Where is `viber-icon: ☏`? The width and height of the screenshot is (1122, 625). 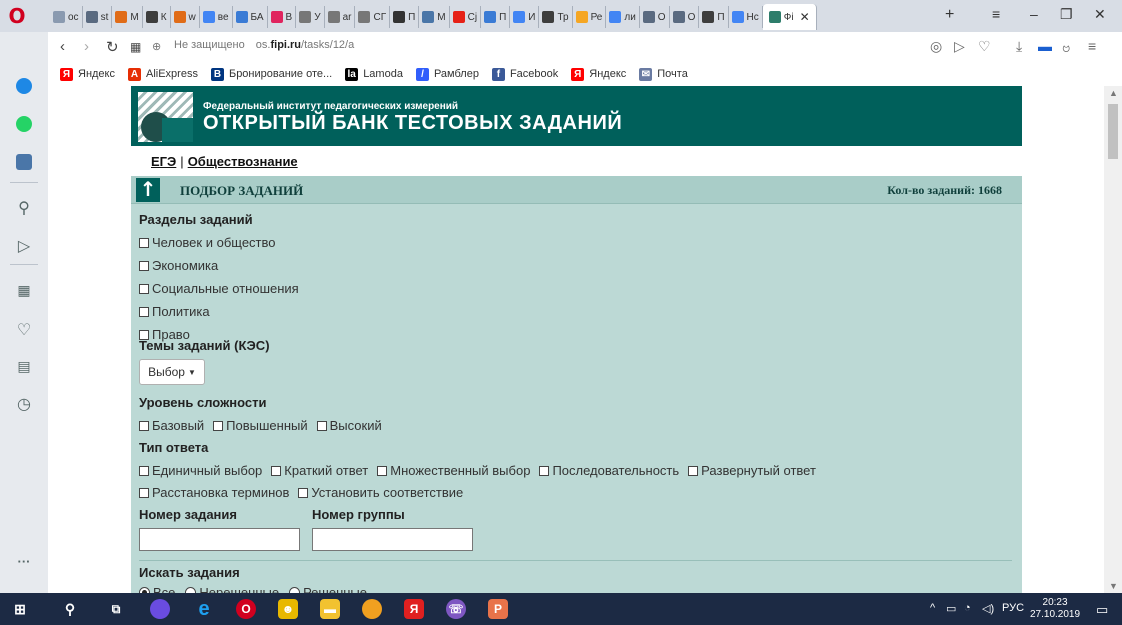 viber-icon: ☏ is located at coordinates (456, 609).